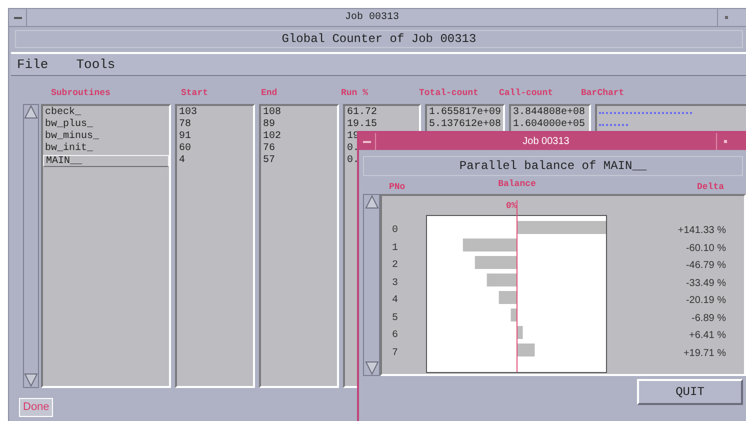 Image resolution: width=746 pixels, height=421 pixels. Describe the element at coordinates (396, 283) in the screenshot. I see `process-number: 3` at that location.